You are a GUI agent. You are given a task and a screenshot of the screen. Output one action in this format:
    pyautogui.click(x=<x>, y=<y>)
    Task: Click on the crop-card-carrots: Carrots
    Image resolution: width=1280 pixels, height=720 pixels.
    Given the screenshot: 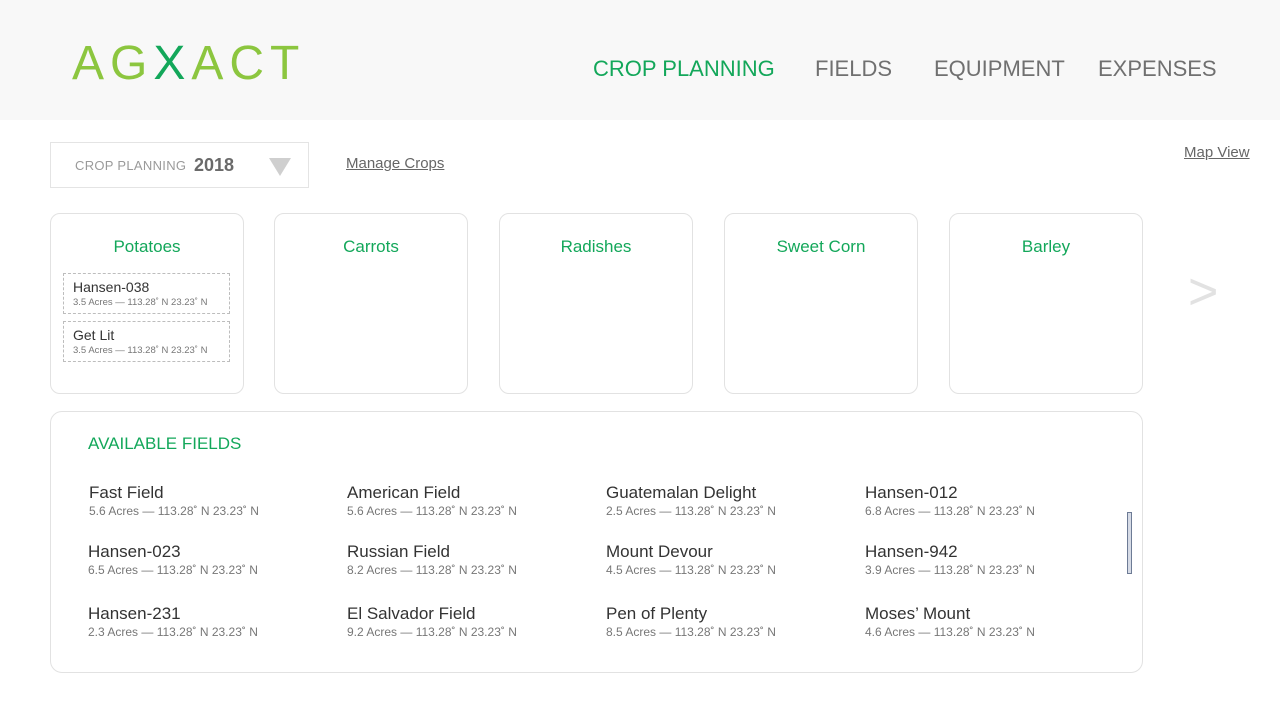 What is the action you would take?
    pyautogui.click(x=371, y=303)
    